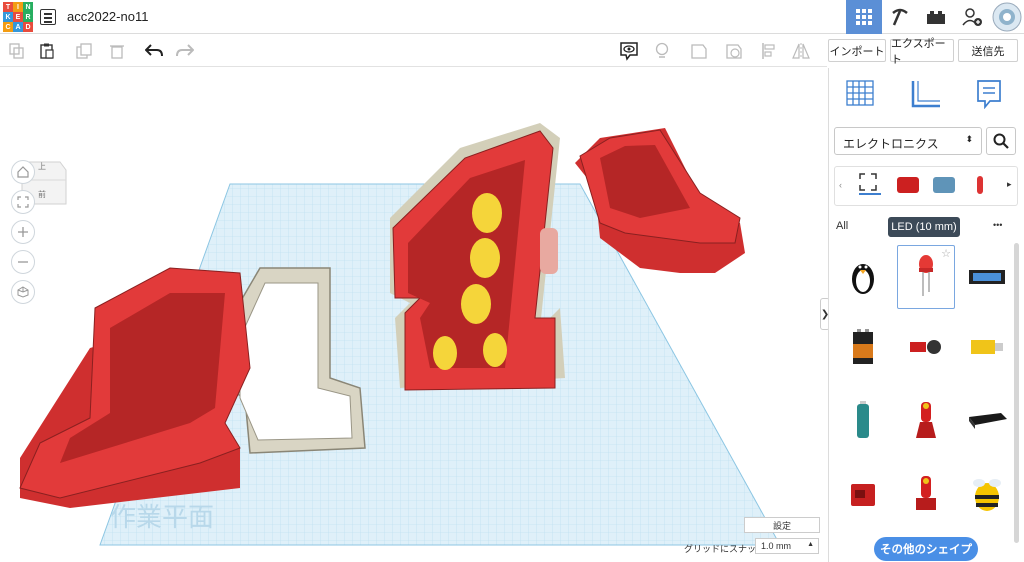  Describe the element at coordinates (48, 17) in the screenshot. I see `design-list-icon` at that location.